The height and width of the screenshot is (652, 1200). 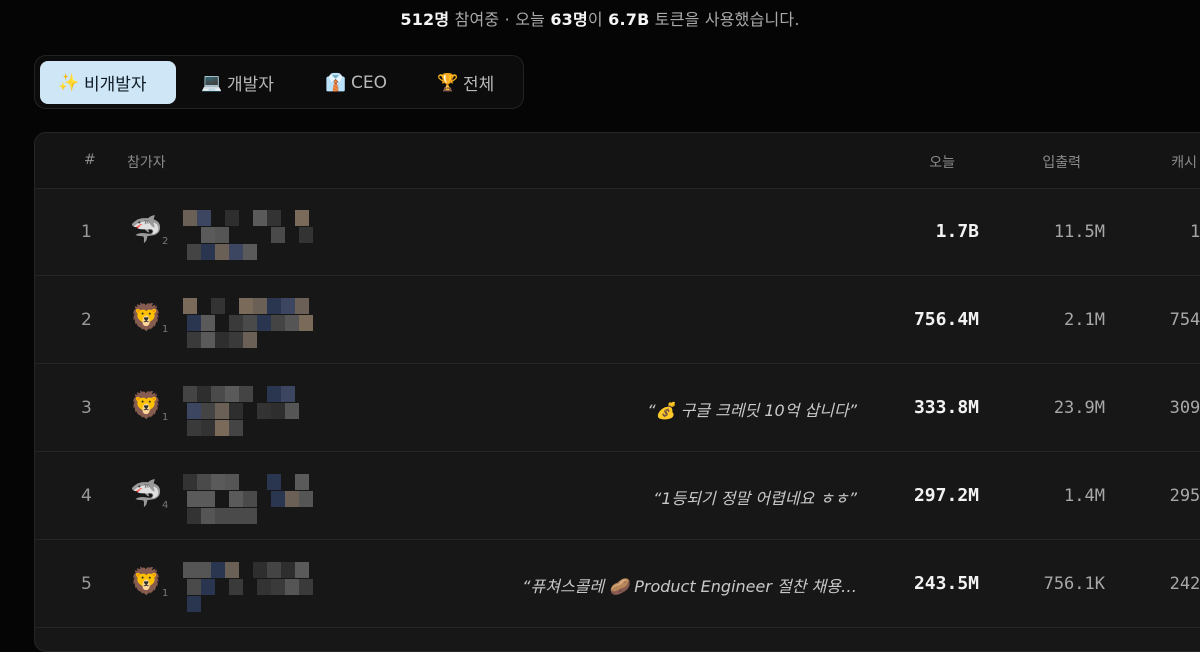 I want to click on cache-tokens: 295.8M, so click(x=1184, y=496).